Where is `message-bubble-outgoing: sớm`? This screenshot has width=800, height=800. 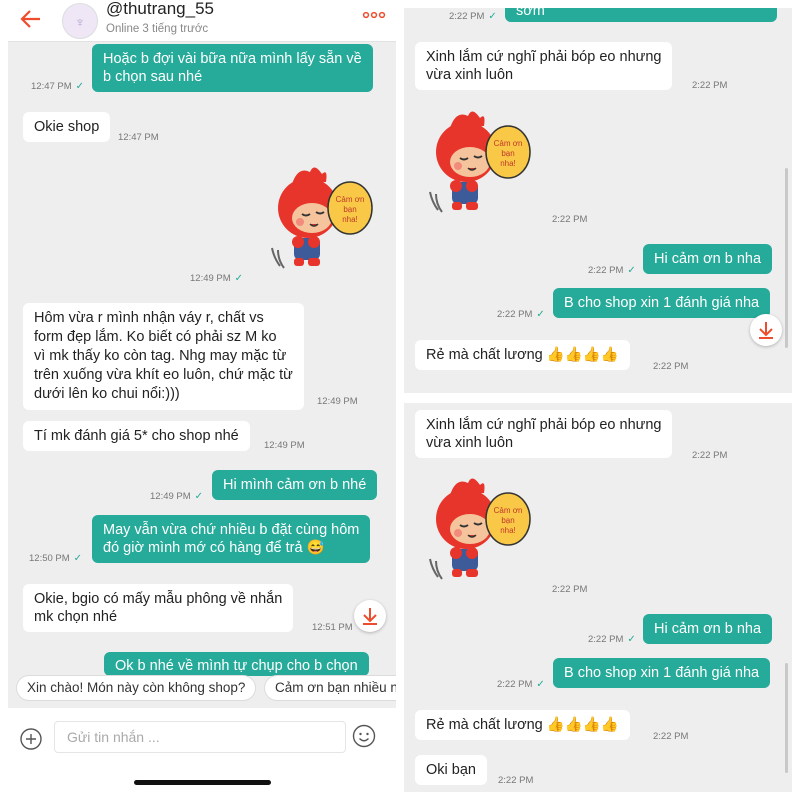 message-bubble-outgoing: sớm is located at coordinates (641, 15).